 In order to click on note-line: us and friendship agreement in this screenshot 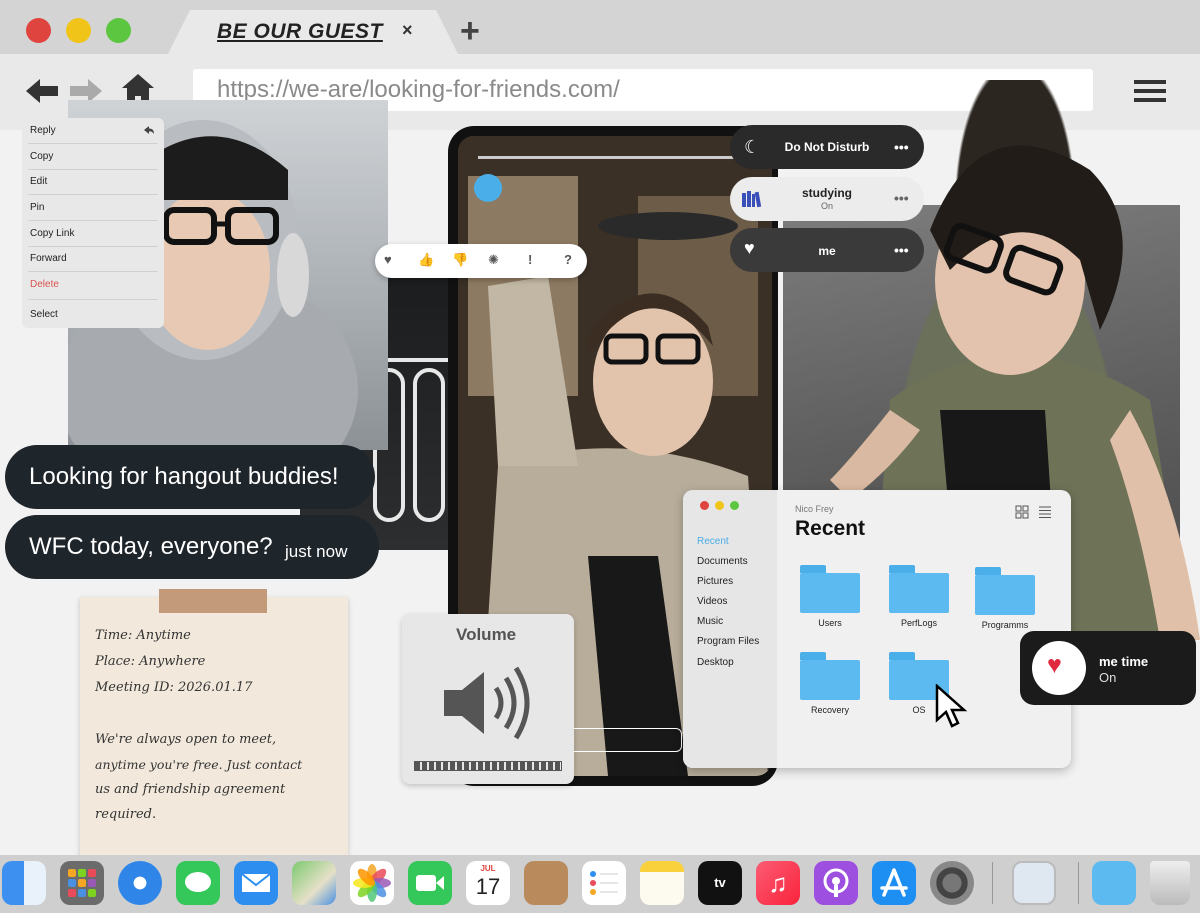, I will do `click(190, 789)`.